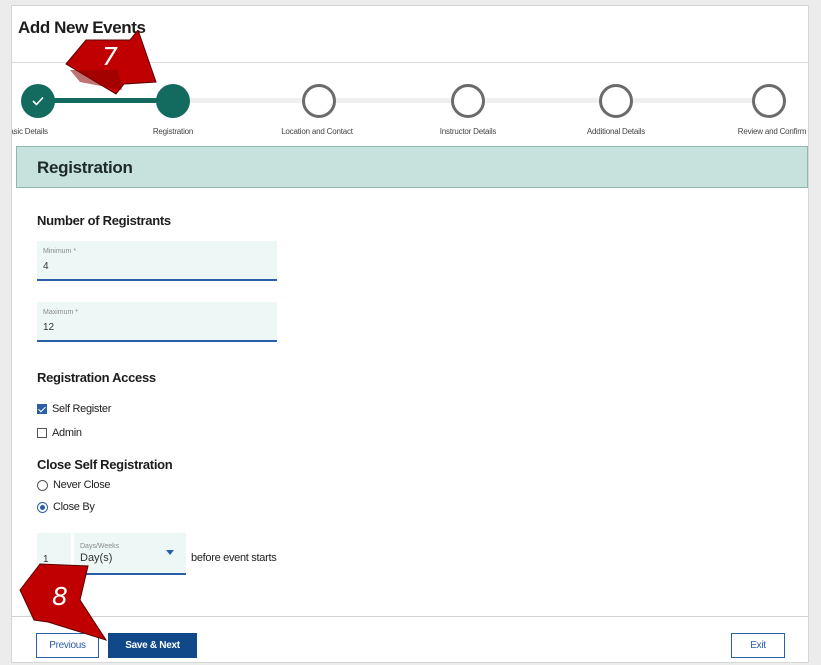  I want to click on registration-access-heading: Registration Access, so click(96, 377).